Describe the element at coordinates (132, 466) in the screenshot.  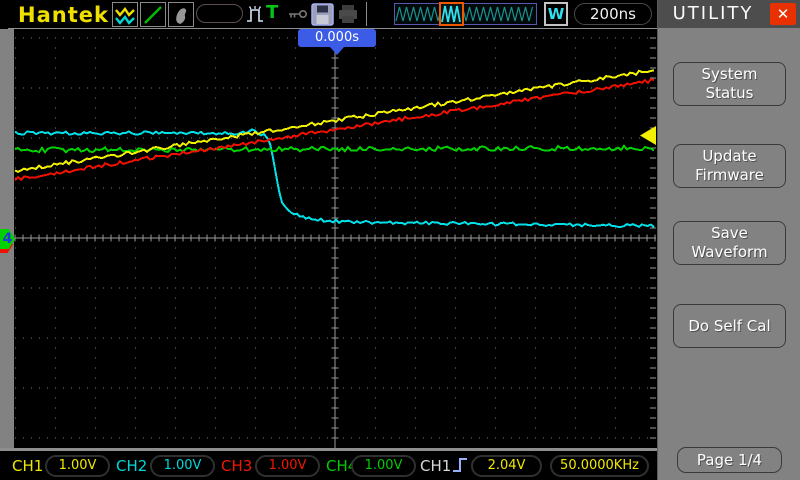
I see `ch2-label: CH2` at that location.